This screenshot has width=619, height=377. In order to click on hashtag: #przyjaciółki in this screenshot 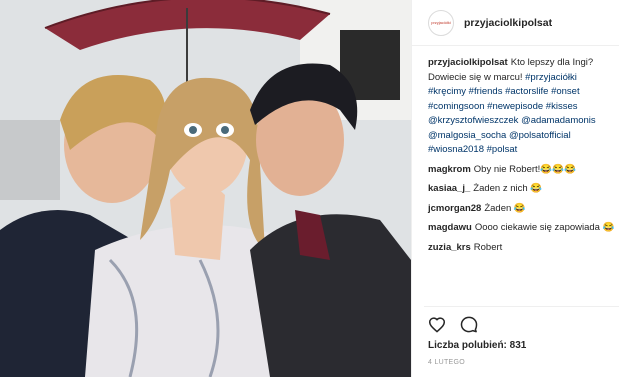, I will do `click(551, 77)`.